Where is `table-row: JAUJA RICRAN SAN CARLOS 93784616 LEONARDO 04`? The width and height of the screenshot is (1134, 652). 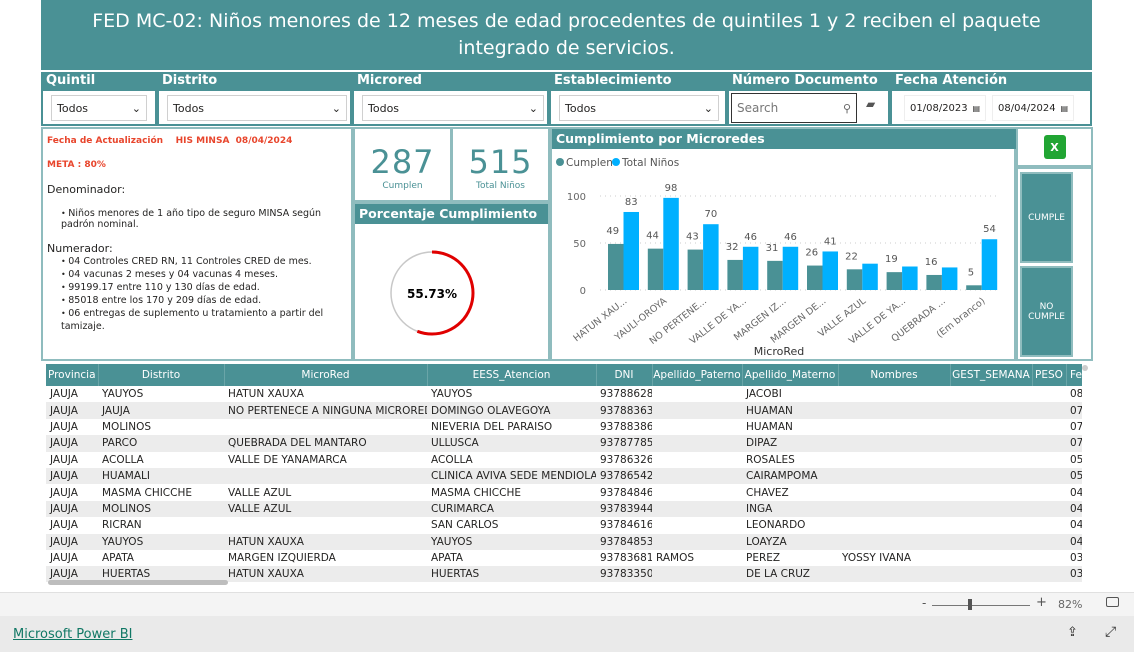 table-row: JAUJA RICRAN SAN CARLOS 93784616 LEONARDO 04 is located at coordinates (564, 525).